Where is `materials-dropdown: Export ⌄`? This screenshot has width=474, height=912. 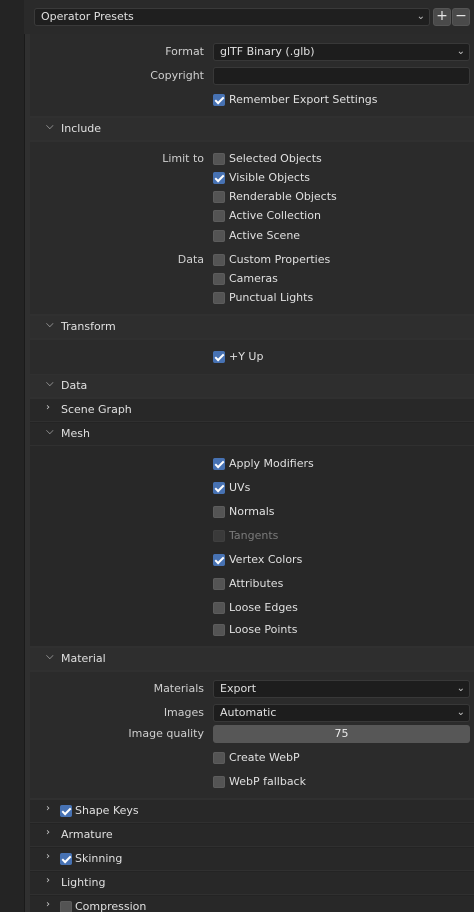 materials-dropdown: Export ⌄ is located at coordinates (341, 689).